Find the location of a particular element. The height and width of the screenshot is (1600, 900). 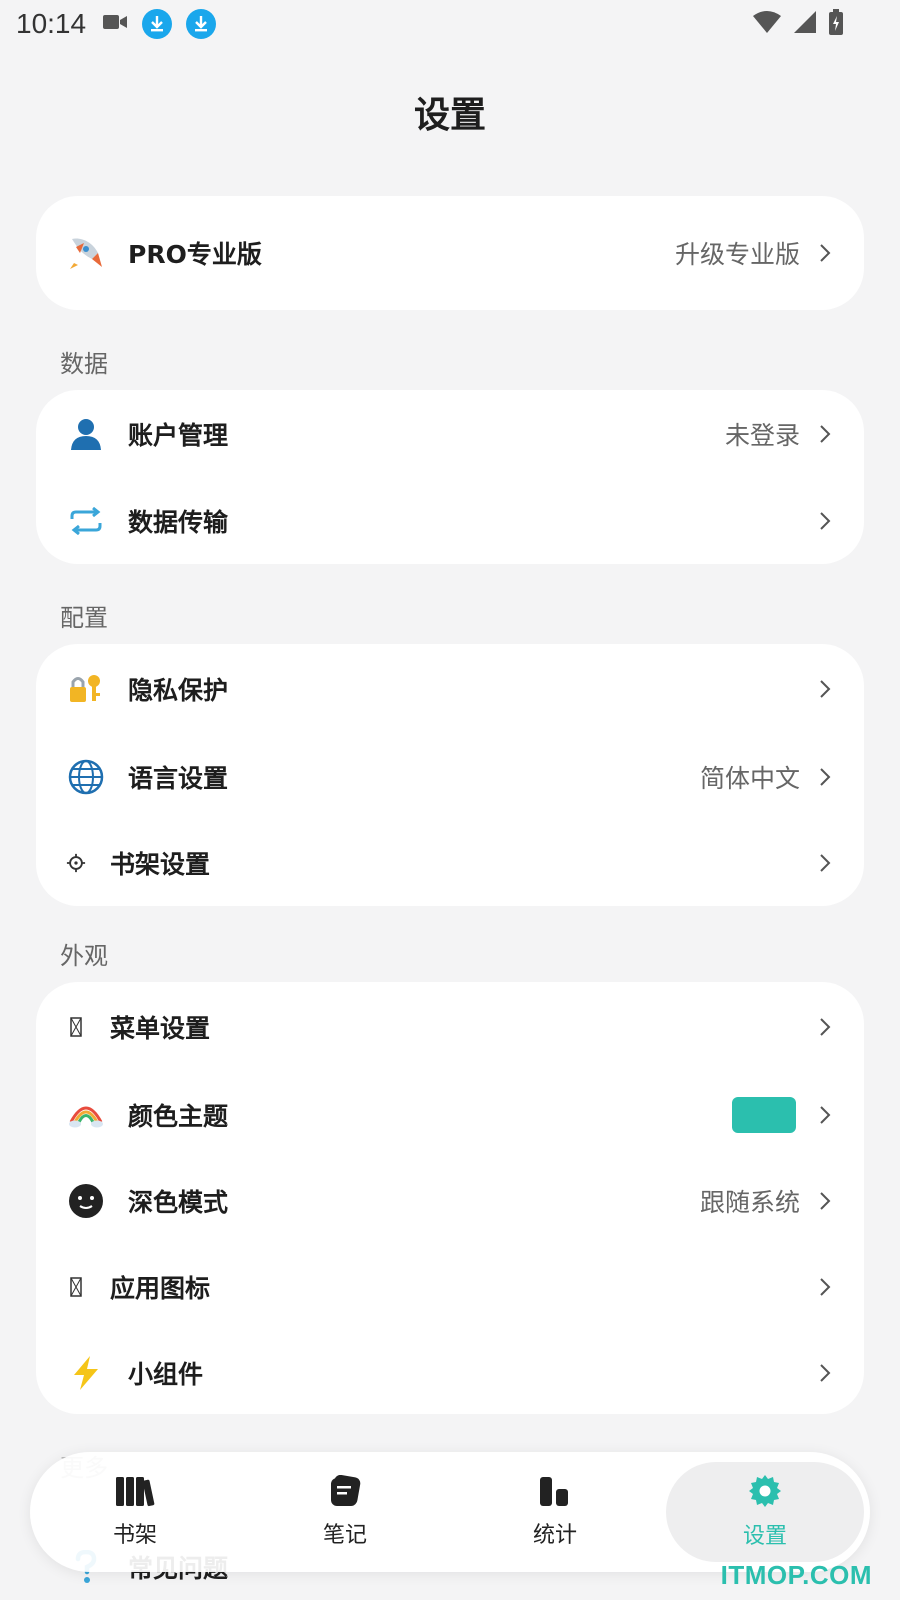

section-label-config: 配置 is located at coordinates (84, 618).